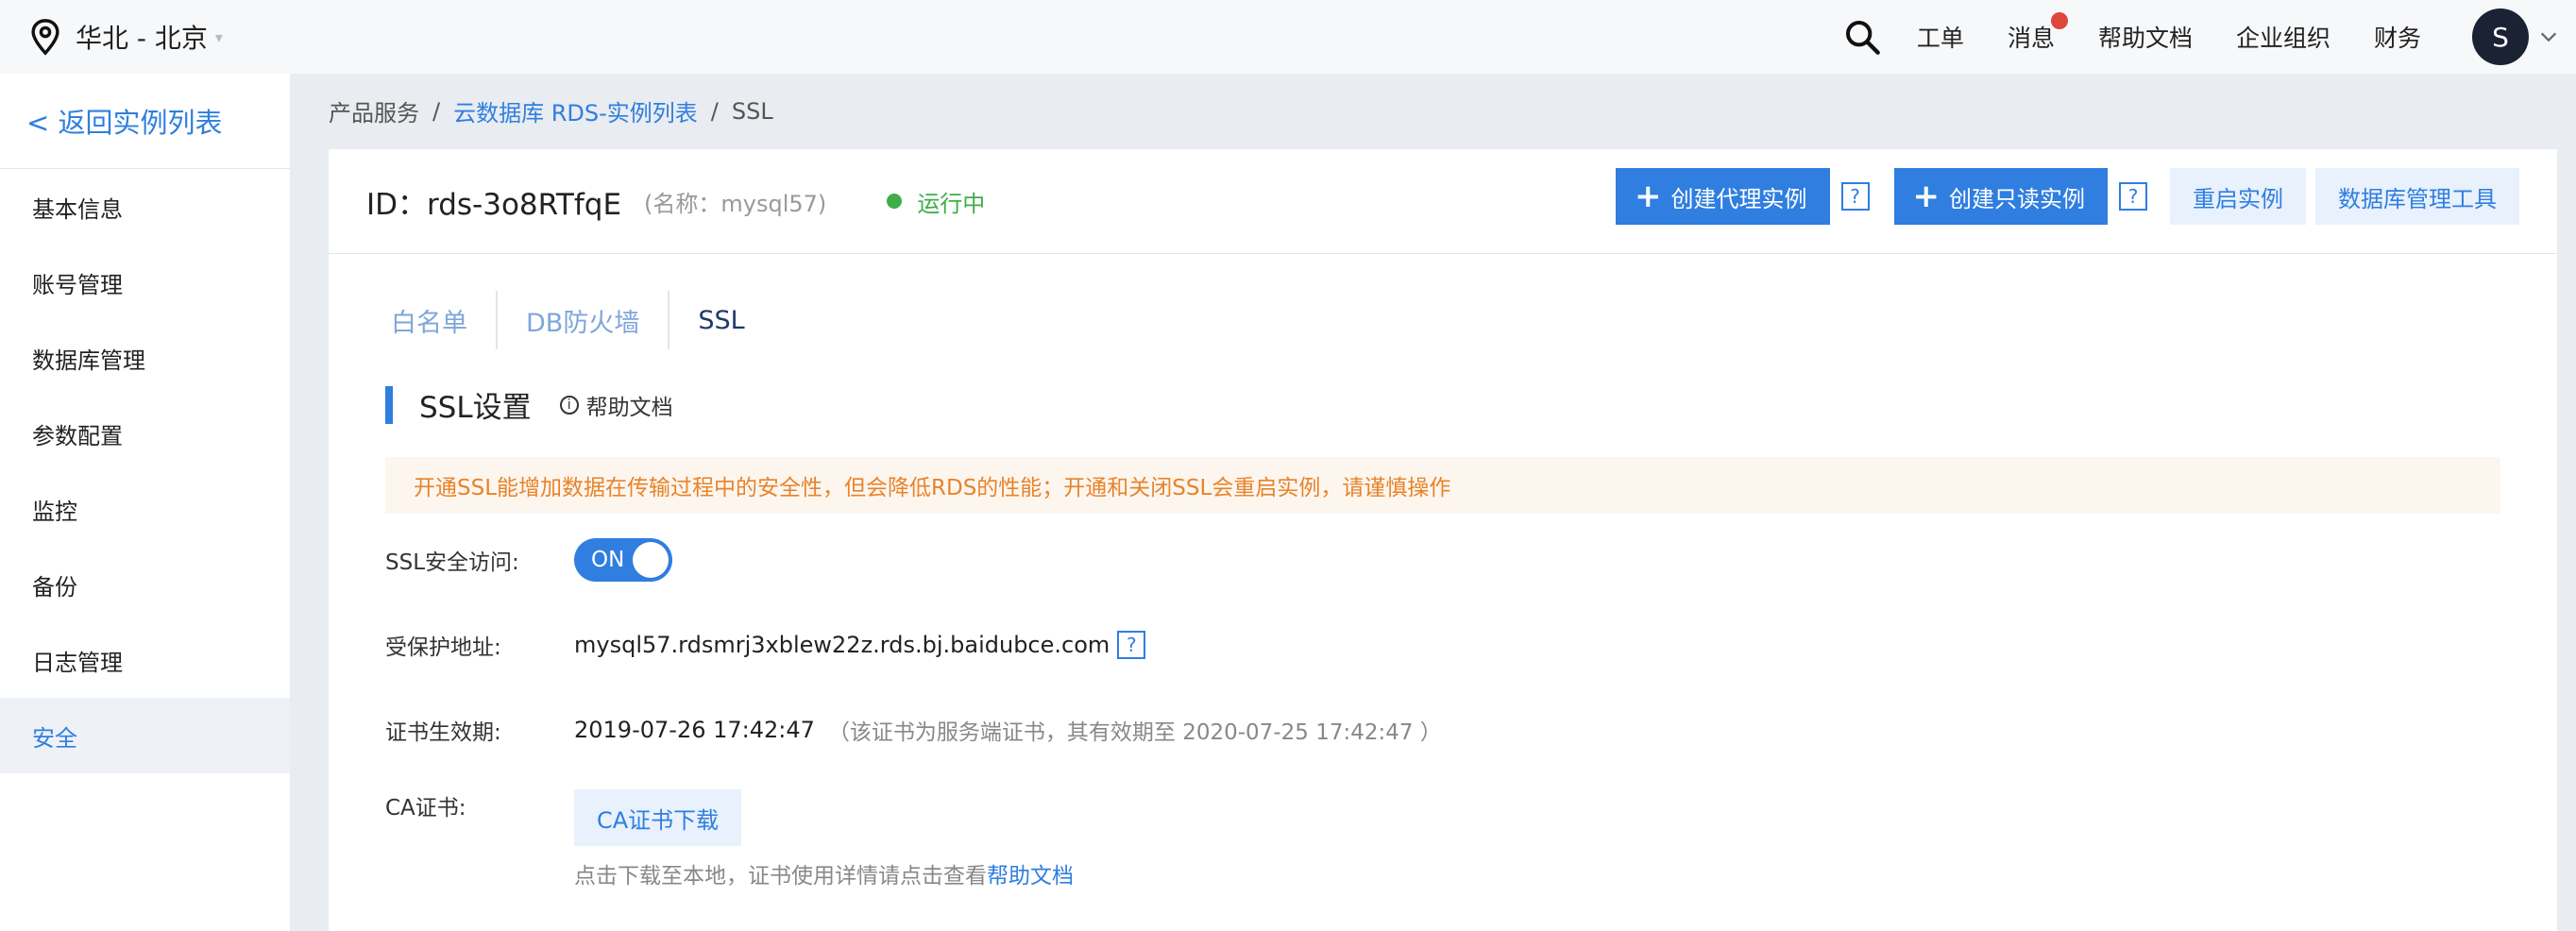 This screenshot has width=2576, height=931. Describe the element at coordinates (475, 408) in the screenshot. I see `section-title-text: SSL设置` at that location.